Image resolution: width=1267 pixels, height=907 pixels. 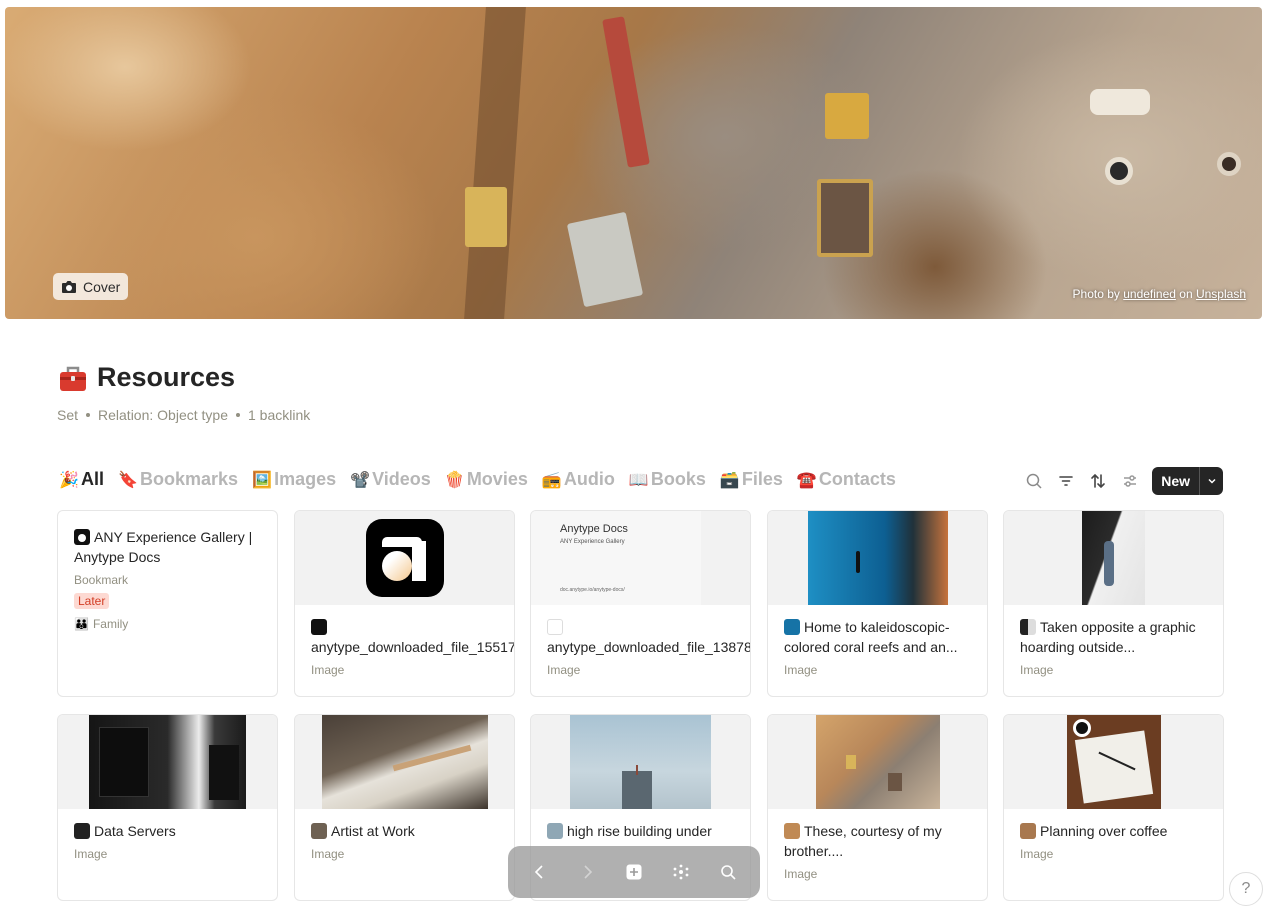 I want to click on bulldozer, so click(x=486, y=217).